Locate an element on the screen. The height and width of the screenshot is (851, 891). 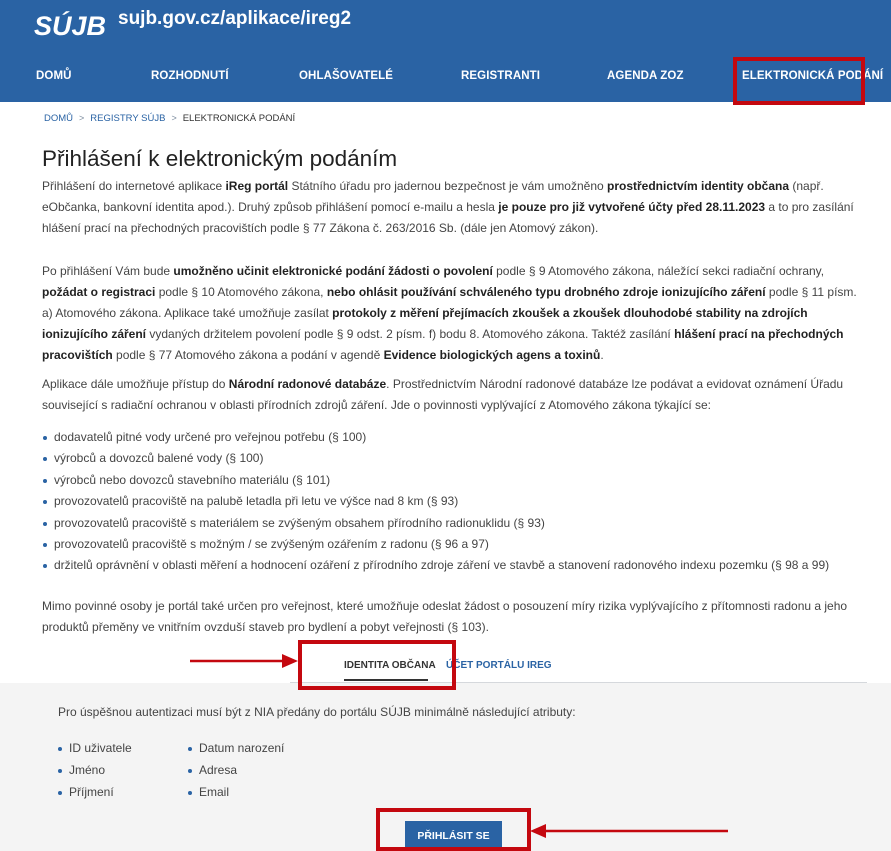
breadcrumb: DOMŮ > REGISTRY SÚJB > ELEKTRONICKÁ PODÁNÍ is located at coordinates (169, 118).